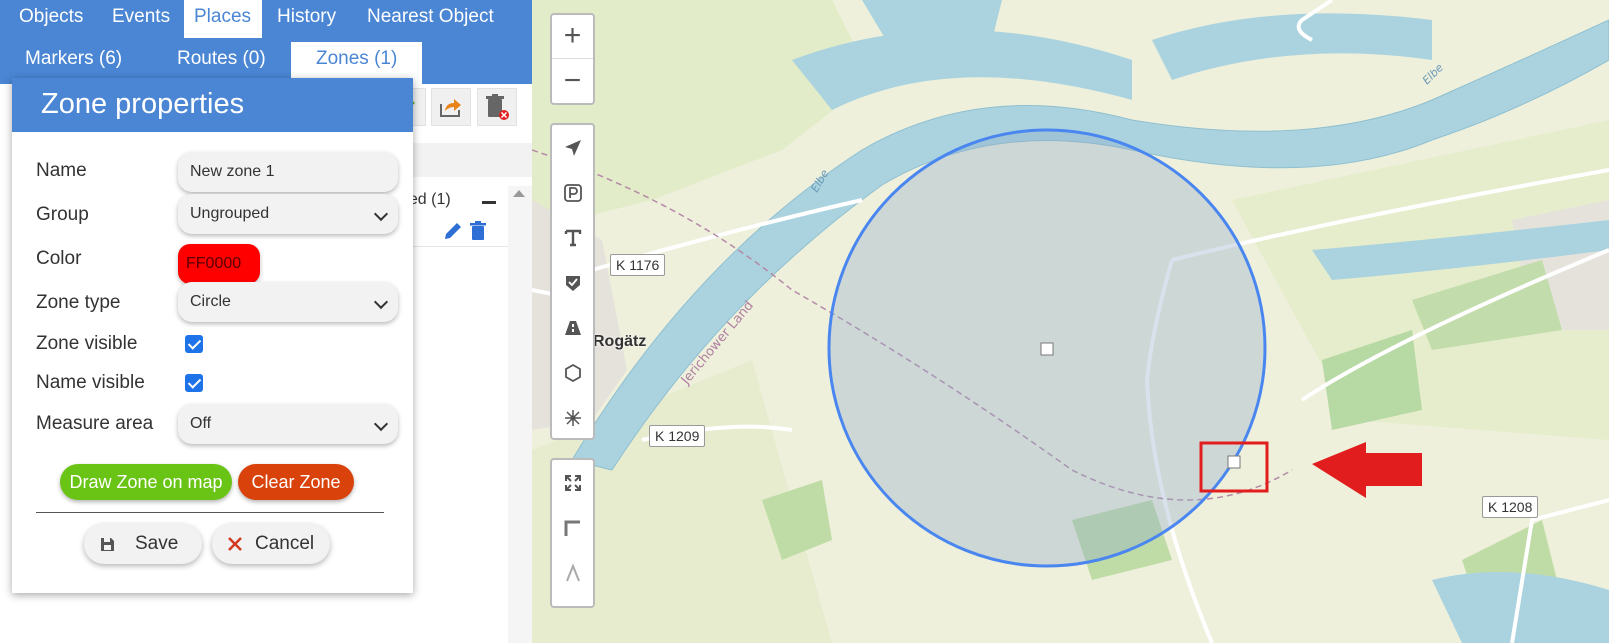  Describe the element at coordinates (146, 482) in the screenshot. I see `draw-zone-button: Draw Zone on map` at that location.